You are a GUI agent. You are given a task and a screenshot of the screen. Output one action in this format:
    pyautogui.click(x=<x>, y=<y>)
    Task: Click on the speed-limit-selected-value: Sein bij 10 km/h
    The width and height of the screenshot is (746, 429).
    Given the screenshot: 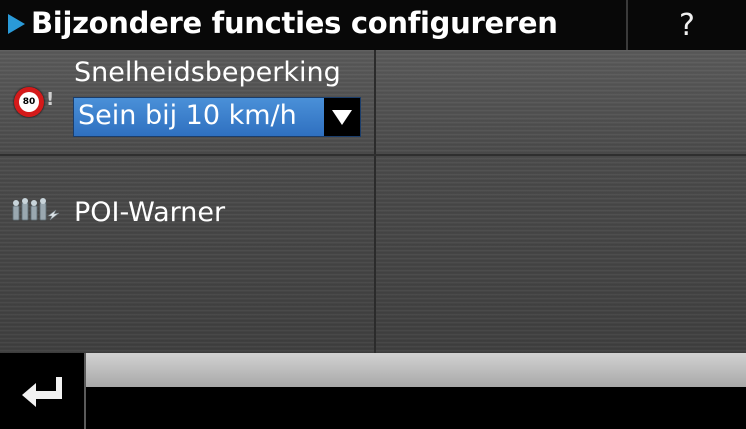 What is the action you would take?
    pyautogui.click(x=187, y=115)
    